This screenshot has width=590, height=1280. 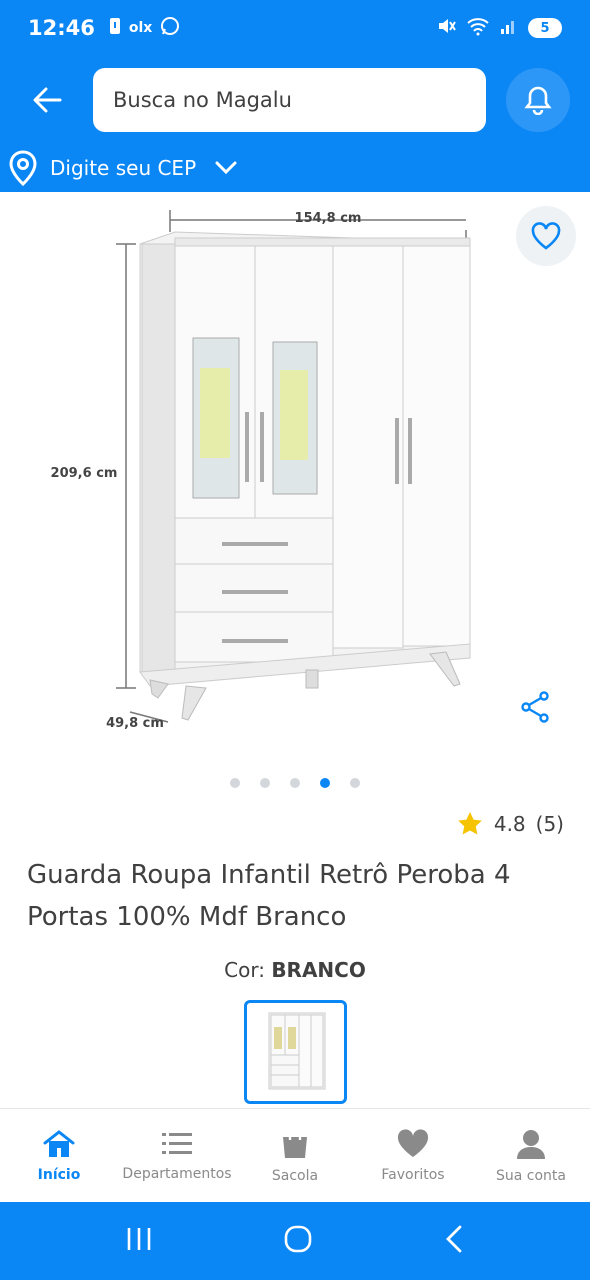 I want to click on height-dimension: 209,6 cm, so click(x=84, y=473).